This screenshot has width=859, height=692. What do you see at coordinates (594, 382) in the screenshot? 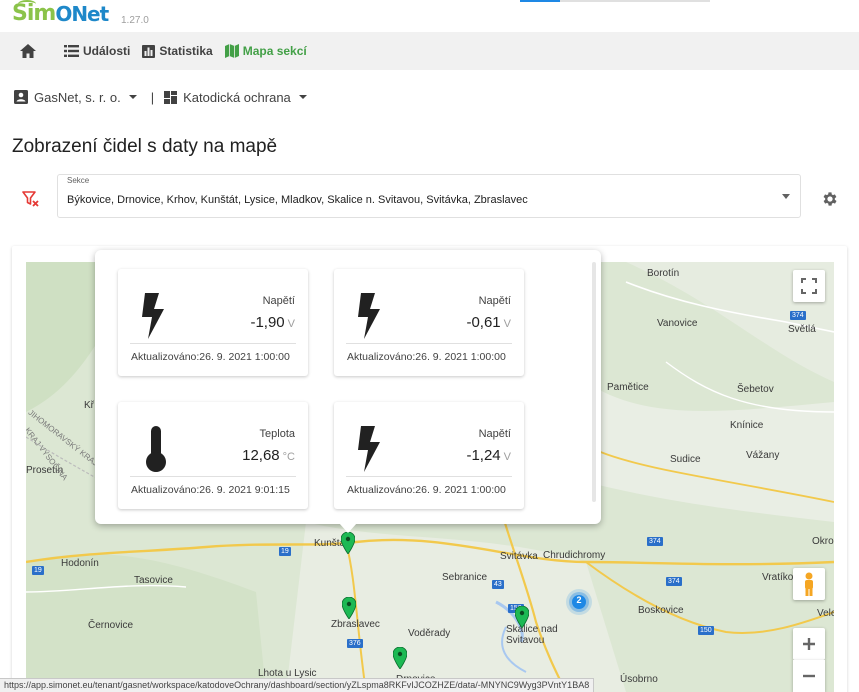
I see `popup-scrollbar` at bounding box center [594, 382].